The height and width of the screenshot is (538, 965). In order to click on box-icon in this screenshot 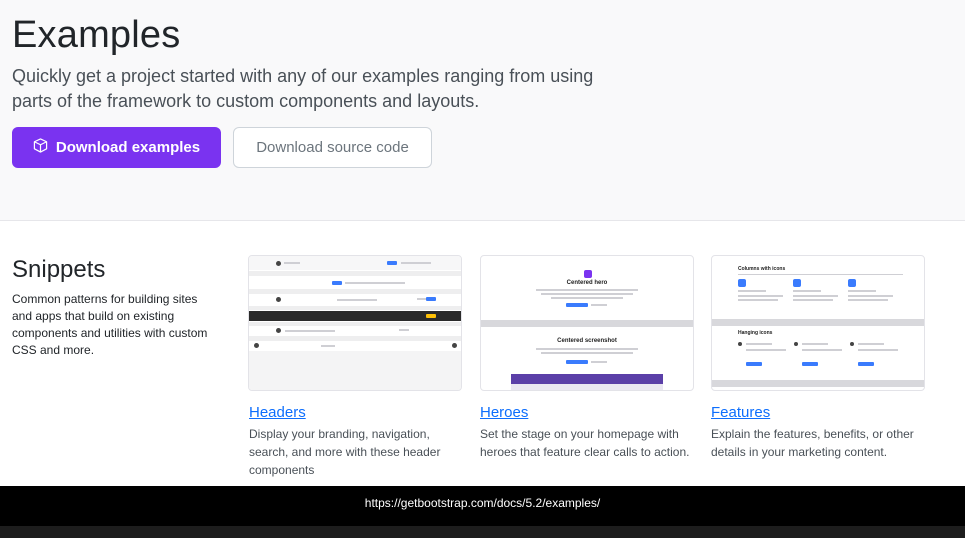, I will do `click(40, 147)`.